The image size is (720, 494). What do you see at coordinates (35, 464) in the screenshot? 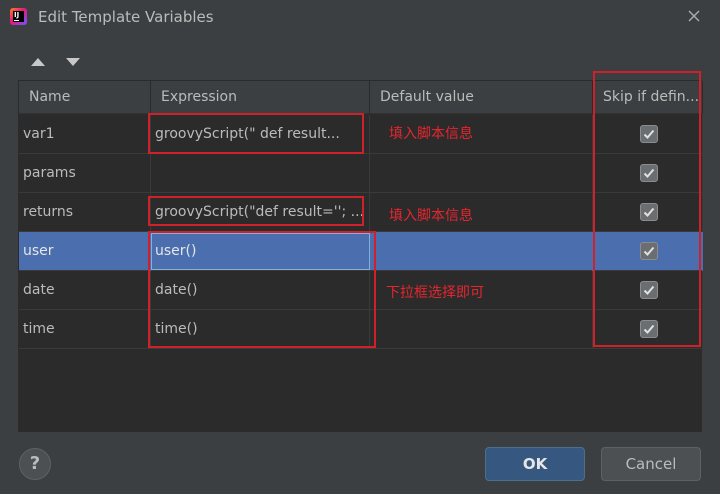
I see `help-button: ?` at bounding box center [35, 464].